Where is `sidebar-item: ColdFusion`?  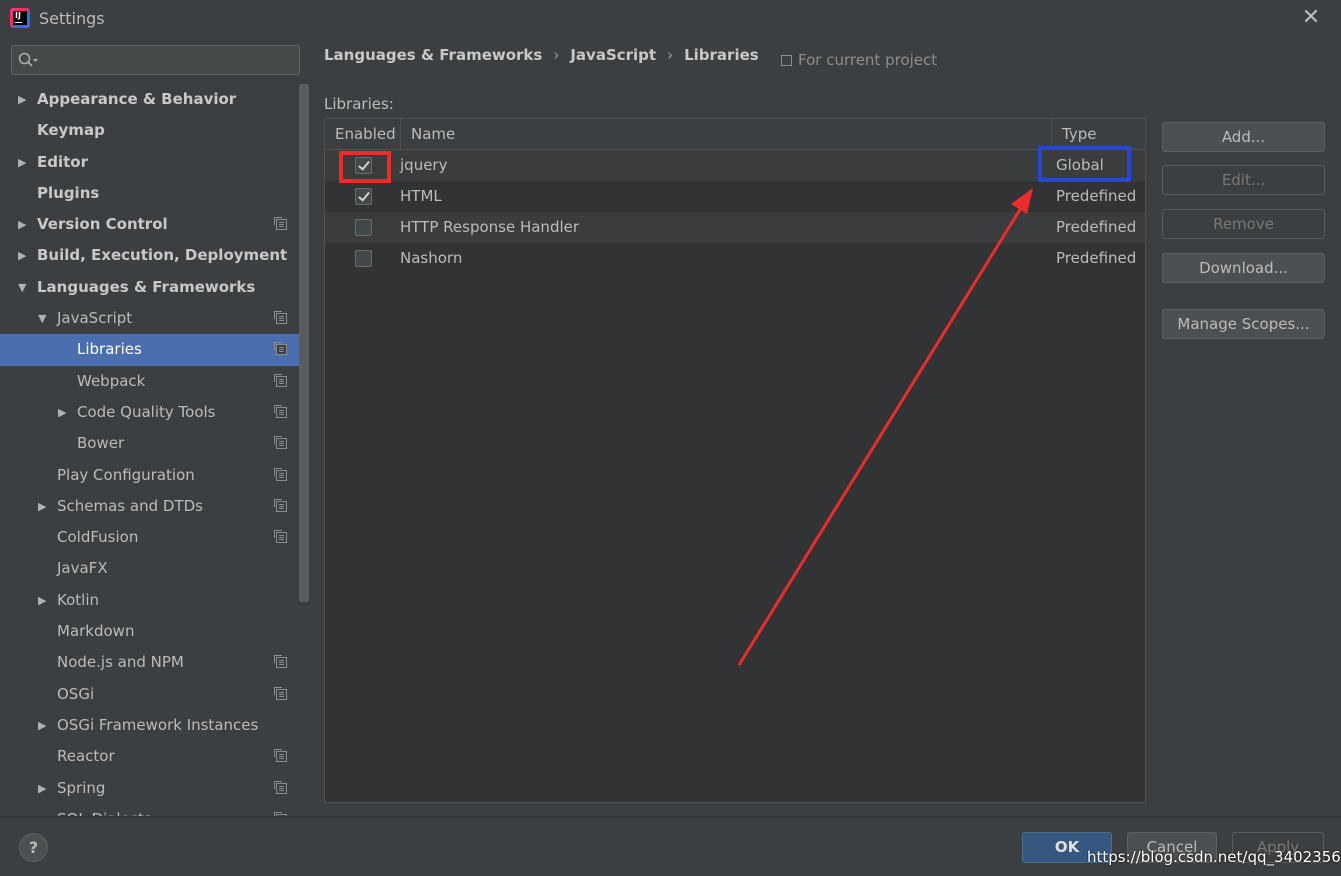
sidebar-item: ColdFusion is located at coordinates (154, 537).